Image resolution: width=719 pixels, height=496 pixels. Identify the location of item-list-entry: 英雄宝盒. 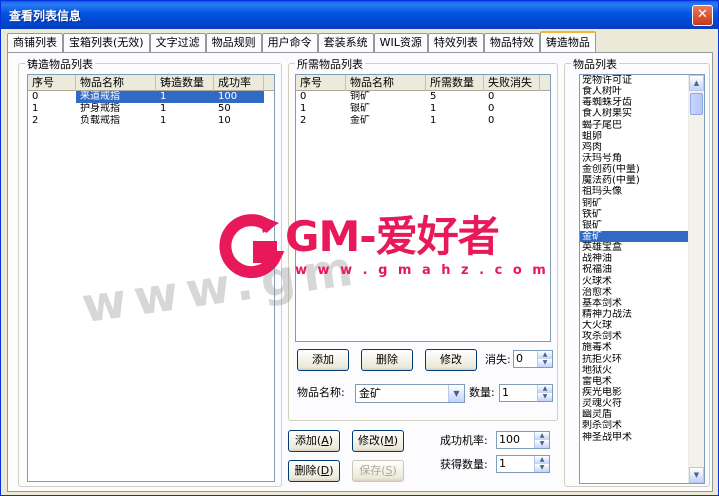
(642, 247).